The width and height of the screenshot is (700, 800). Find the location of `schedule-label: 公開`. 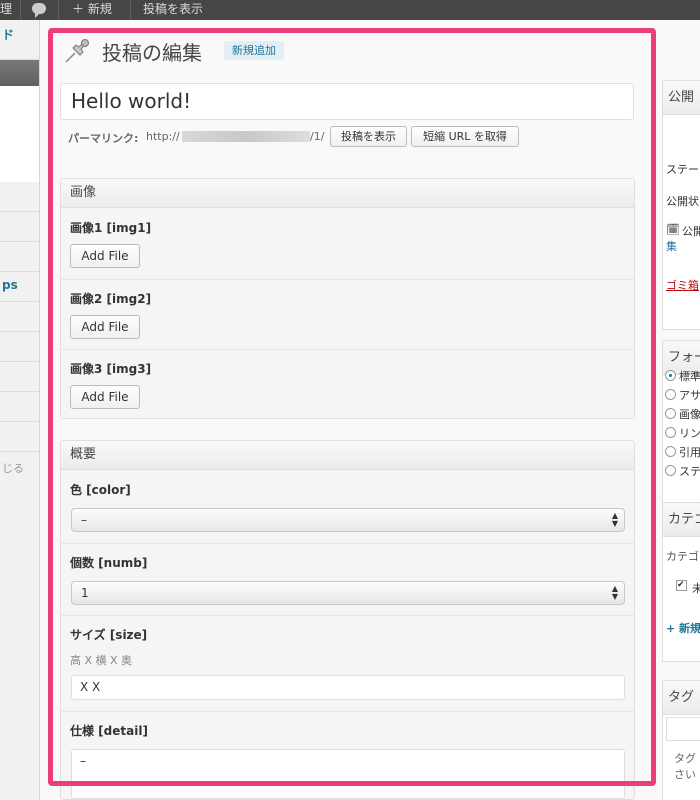

schedule-label: 公開 is located at coordinates (691, 231).